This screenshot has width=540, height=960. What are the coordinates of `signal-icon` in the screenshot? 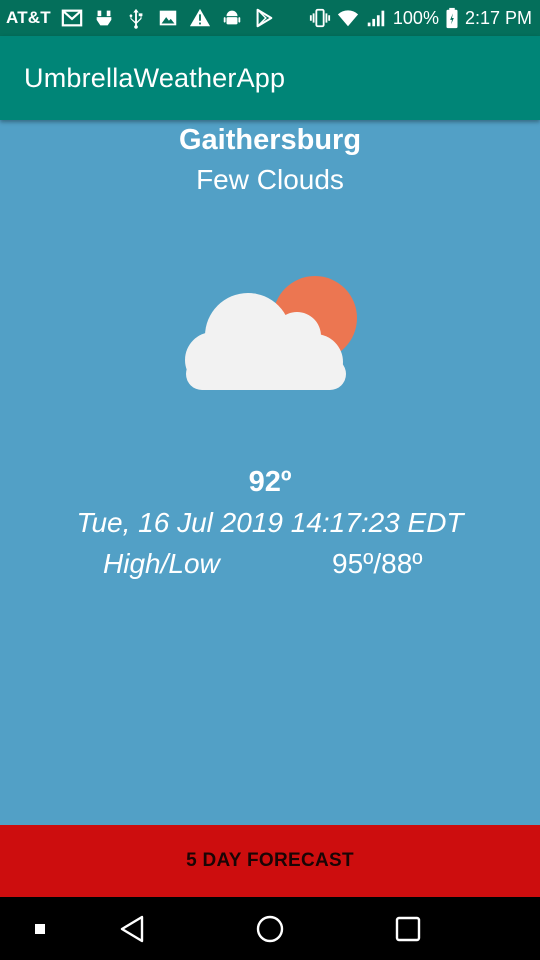 It's located at (376, 18).